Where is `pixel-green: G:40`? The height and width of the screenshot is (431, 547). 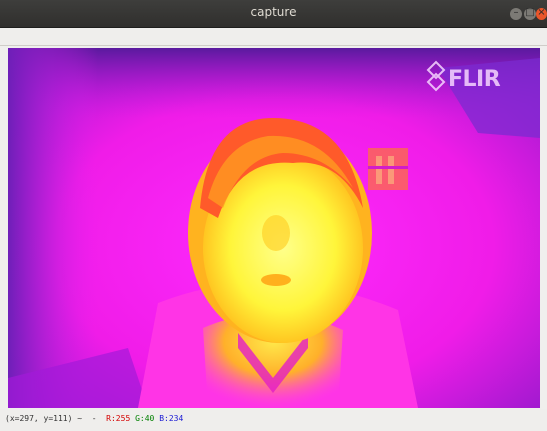 pixel-green: G:40 is located at coordinates (145, 418).